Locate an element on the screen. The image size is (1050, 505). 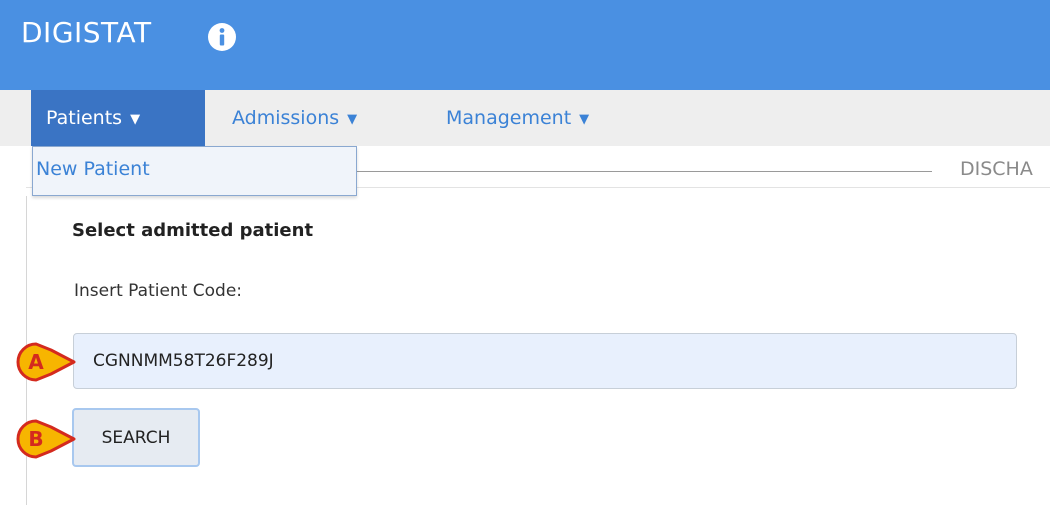
menu-patients: Patients ▼ is located at coordinates (118, 118).